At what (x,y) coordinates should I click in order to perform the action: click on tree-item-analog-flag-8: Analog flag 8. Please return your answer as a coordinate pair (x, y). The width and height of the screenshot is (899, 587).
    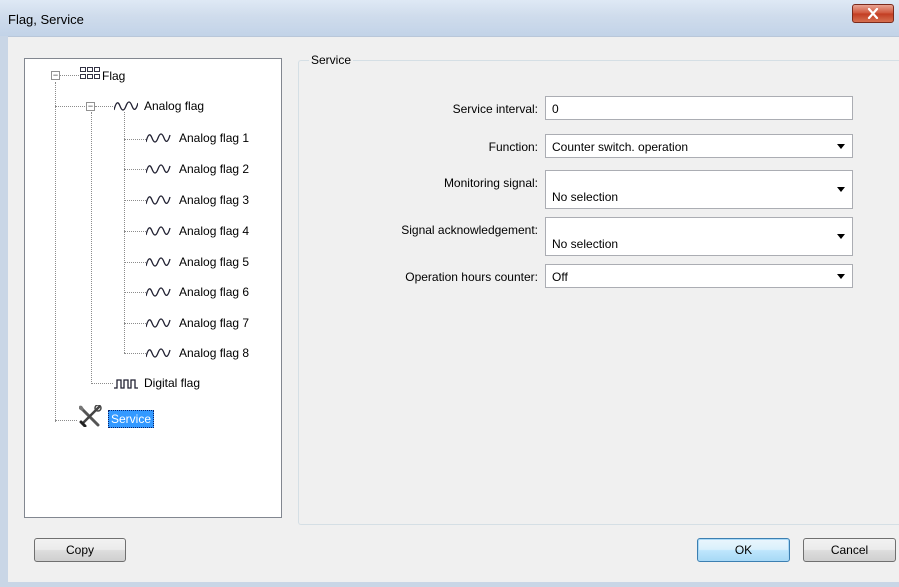
    Looking at the image, I should click on (214, 353).